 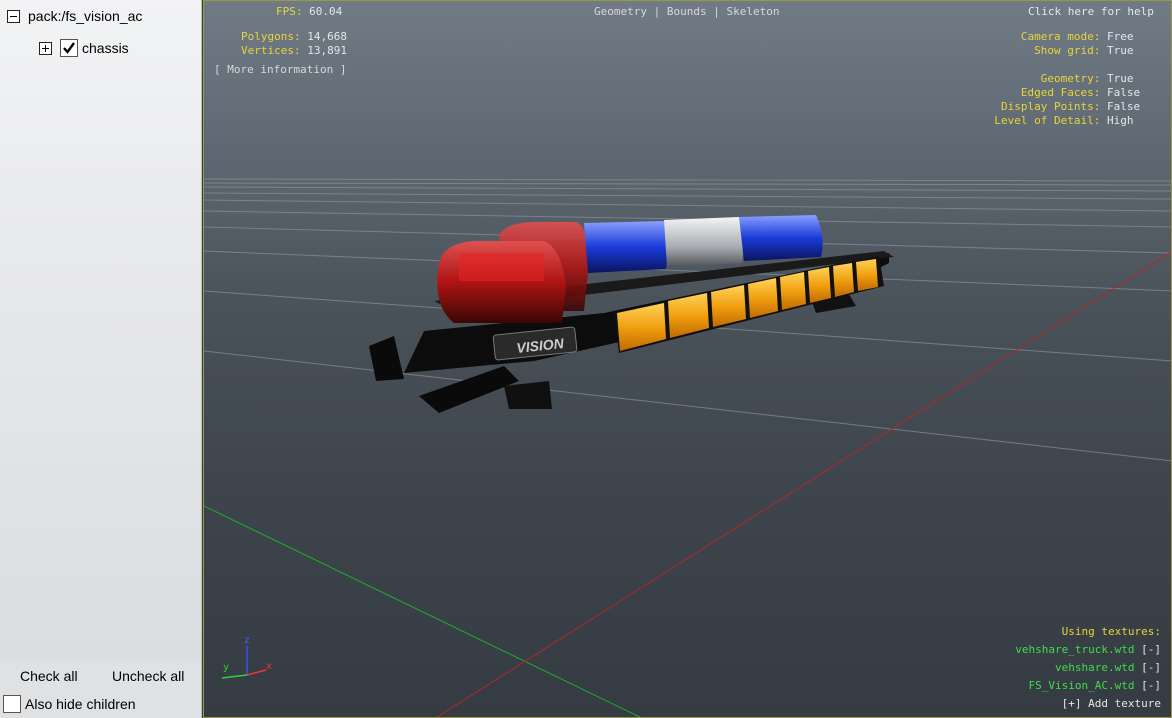 I want to click on show-grid-label: Show grid:, so click(x=1067, y=50).